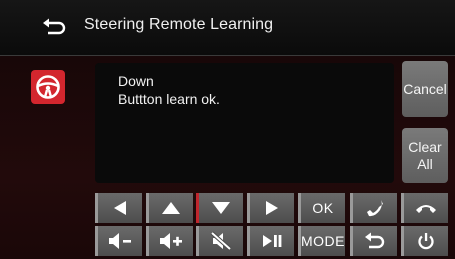  I want to click on key-mode: MODE, so click(321, 241).